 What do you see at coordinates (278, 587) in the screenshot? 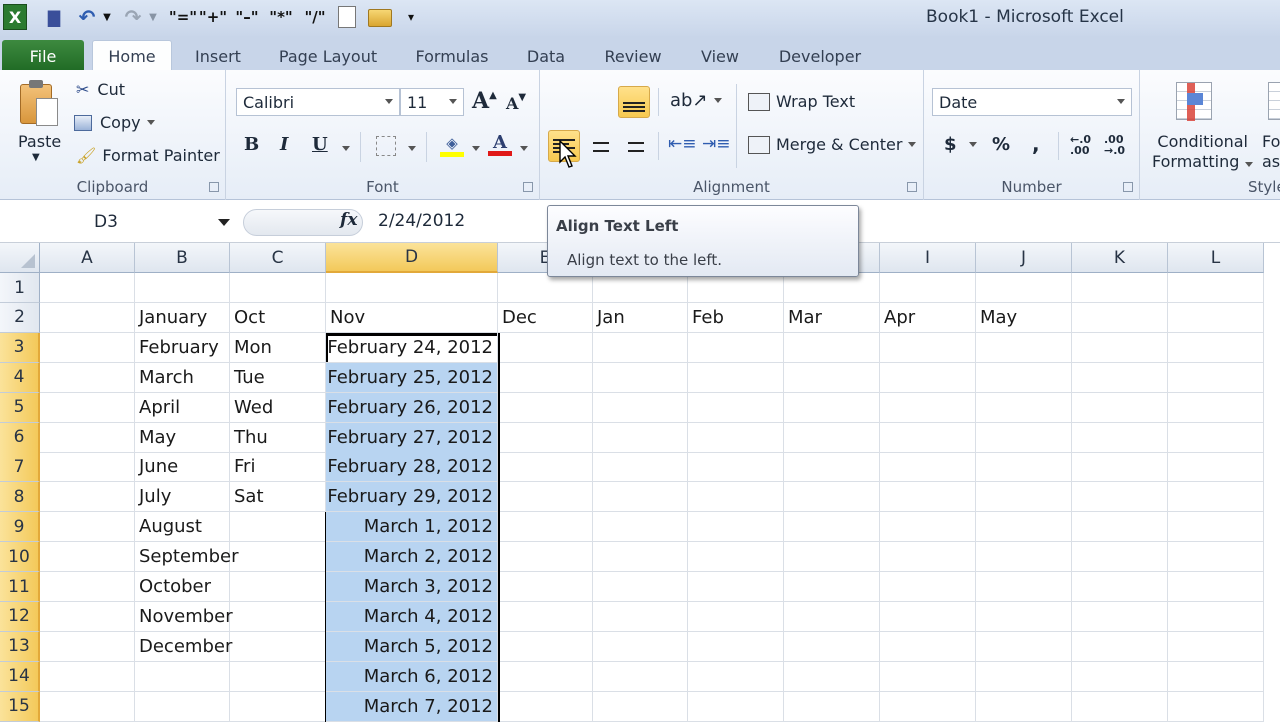
I see `cell-c11` at bounding box center [278, 587].